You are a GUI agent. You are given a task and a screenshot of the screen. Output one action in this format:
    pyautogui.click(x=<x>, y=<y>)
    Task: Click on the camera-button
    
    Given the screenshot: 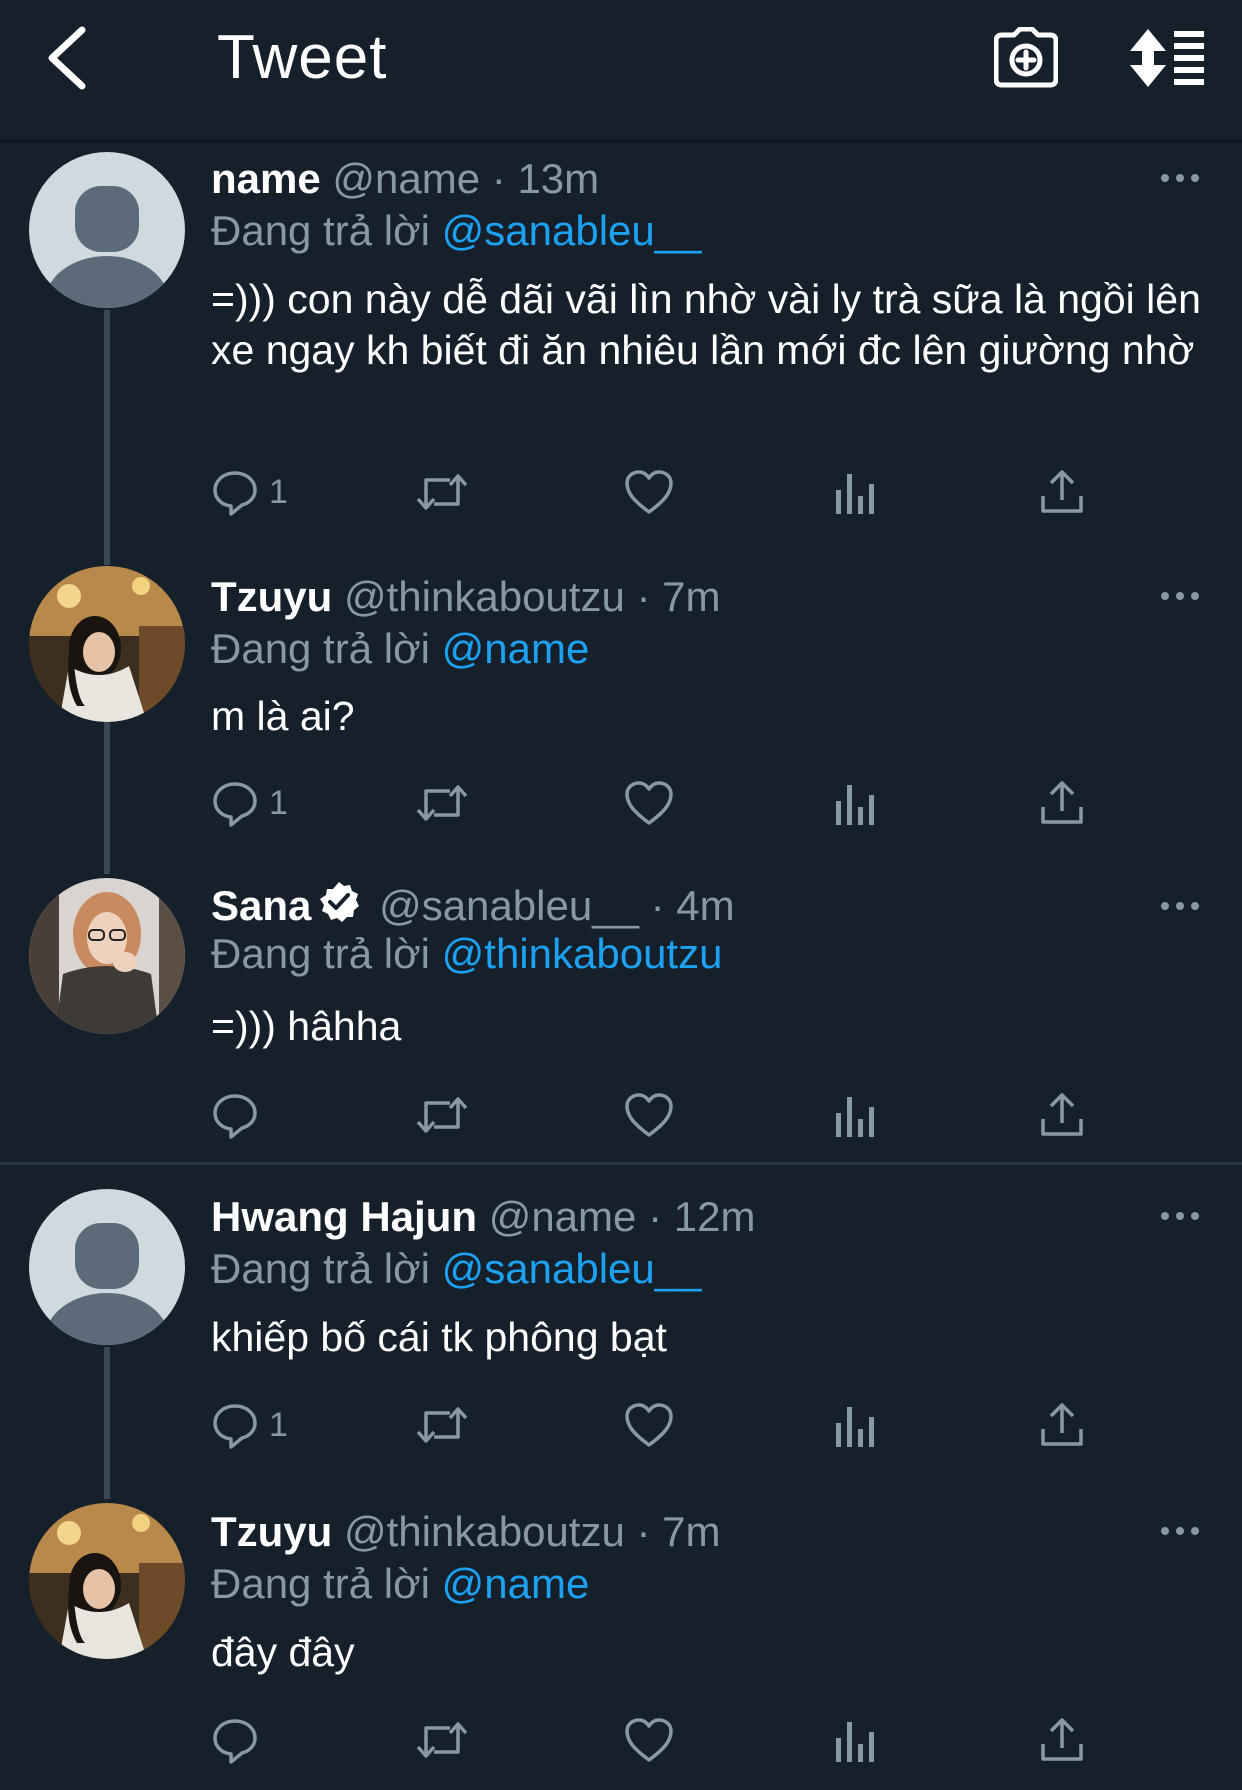 What is the action you would take?
    pyautogui.click(x=1026, y=58)
    